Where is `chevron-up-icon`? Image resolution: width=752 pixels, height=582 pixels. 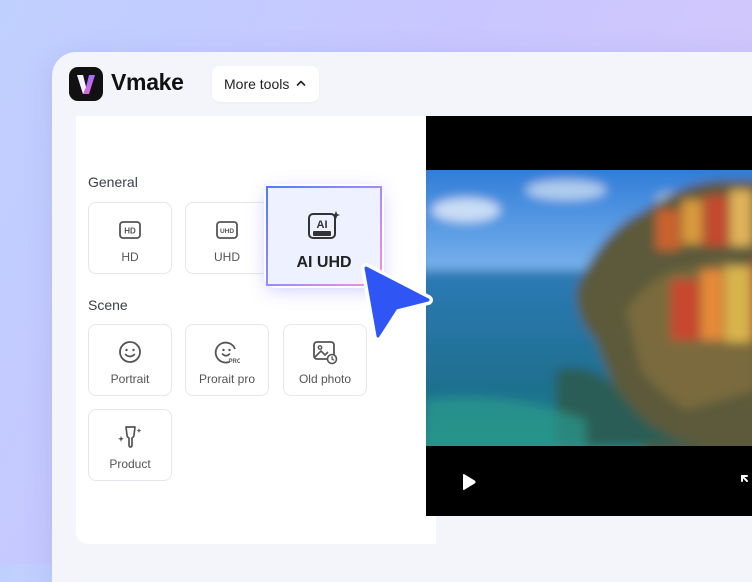
chevron-up-icon is located at coordinates (301, 84).